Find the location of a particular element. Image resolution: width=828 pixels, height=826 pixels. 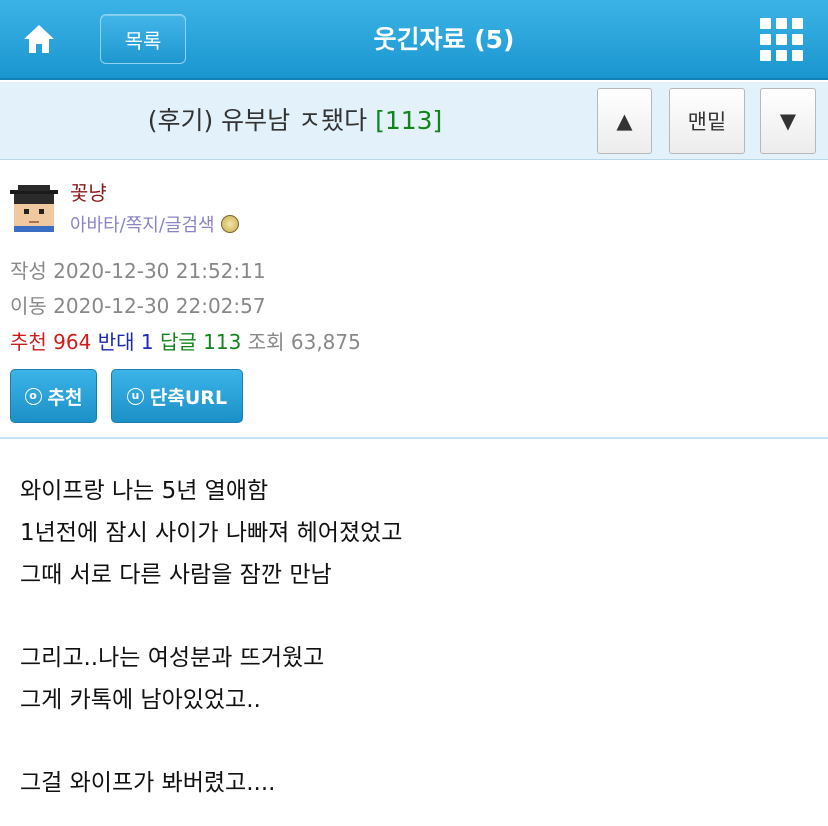

home-icon is located at coordinates (39, 39).